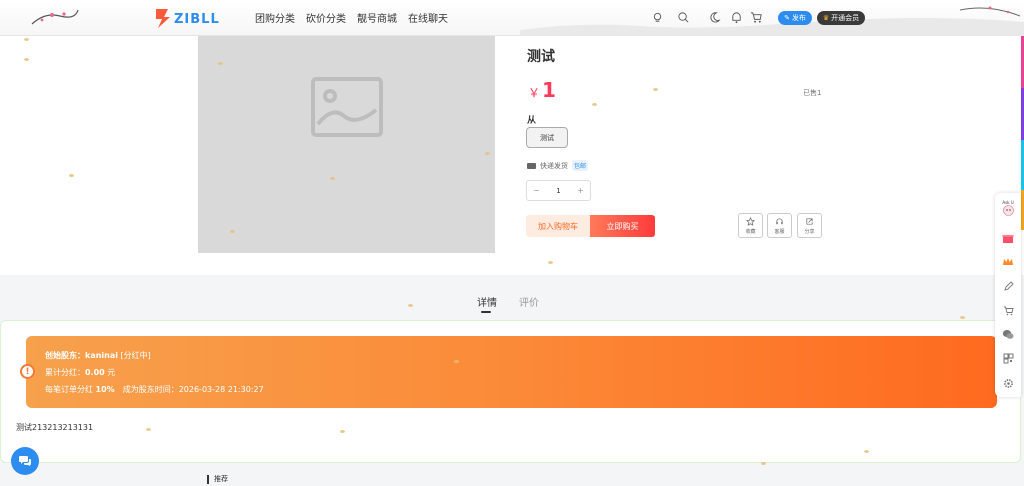 The height and width of the screenshot is (486, 1024). What do you see at coordinates (536, 190) in the screenshot?
I see `qty-minus-button: −` at bounding box center [536, 190].